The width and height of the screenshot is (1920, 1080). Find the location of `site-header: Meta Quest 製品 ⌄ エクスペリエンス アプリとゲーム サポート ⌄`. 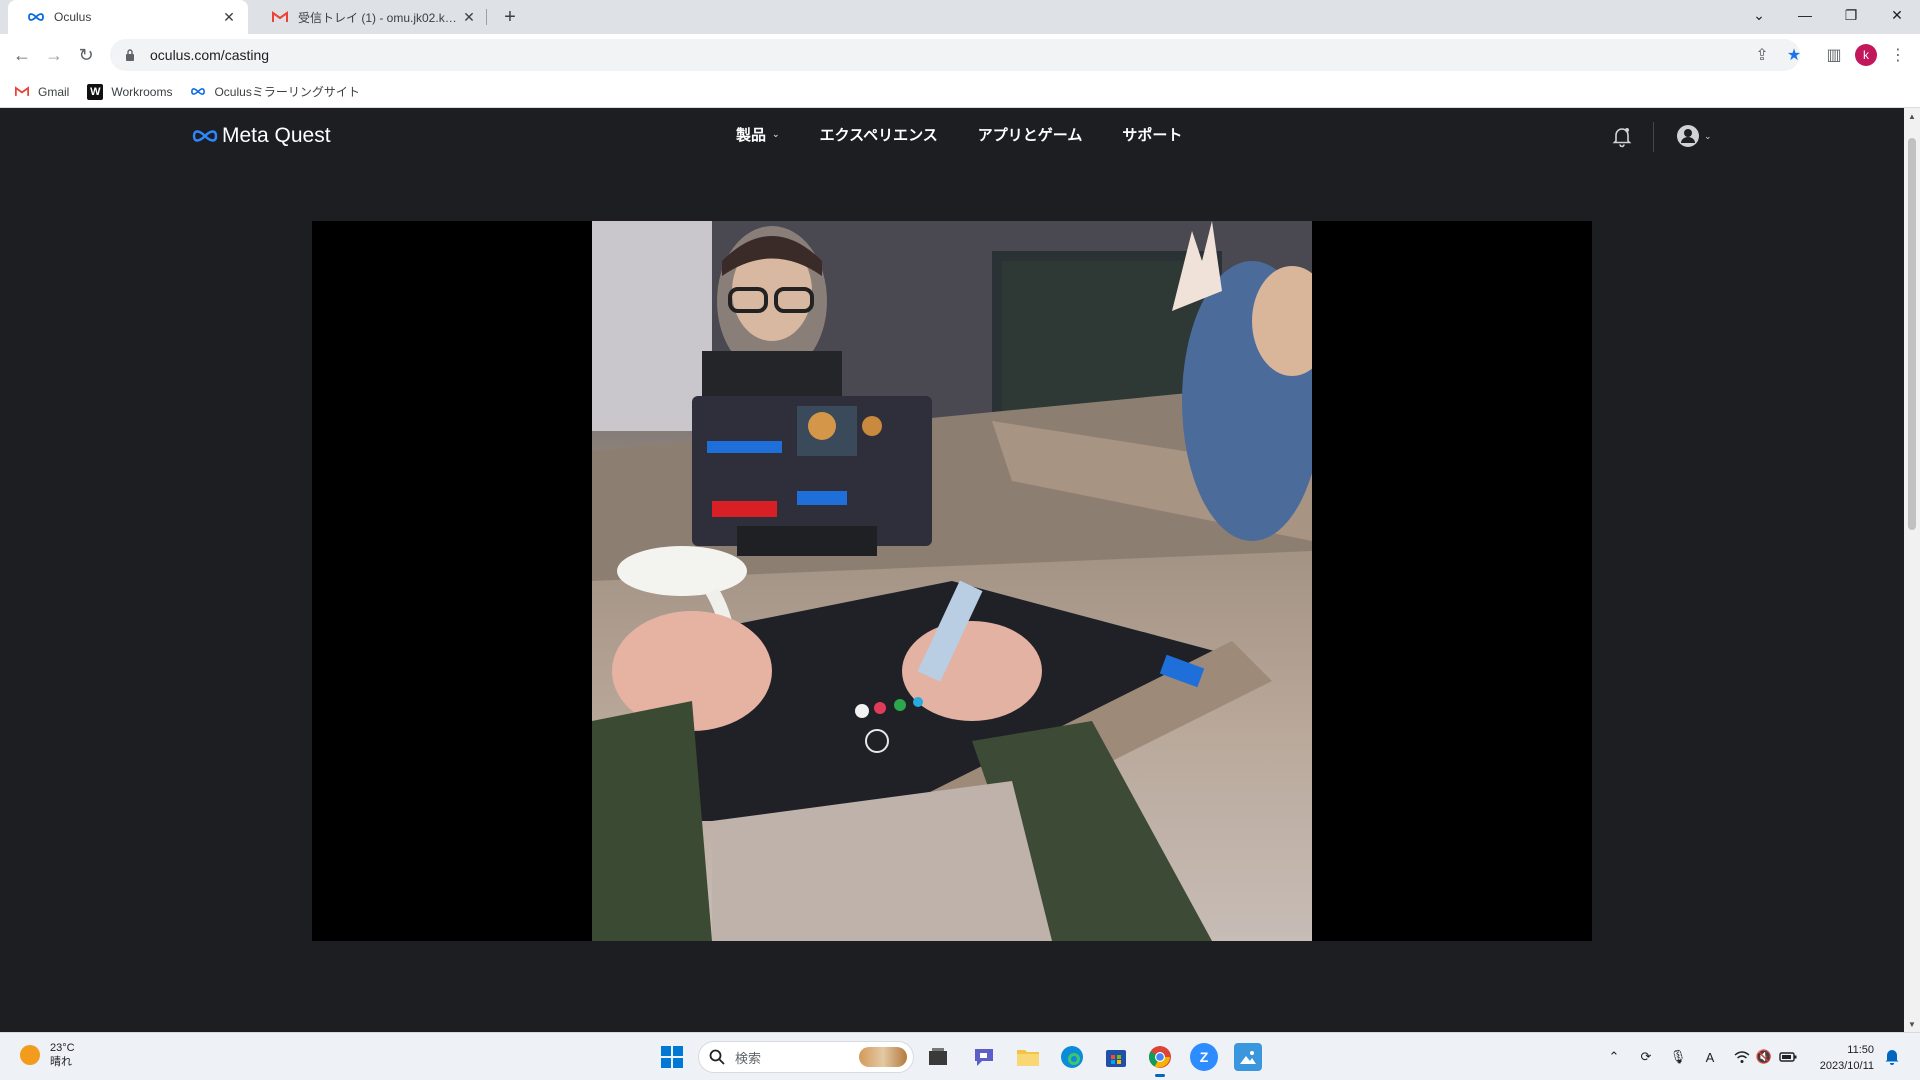

site-header: Meta Quest 製品 ⌄ エクスペリエンス アプリとゲーム サポート ⌄ is located at coordinates (952, 140).